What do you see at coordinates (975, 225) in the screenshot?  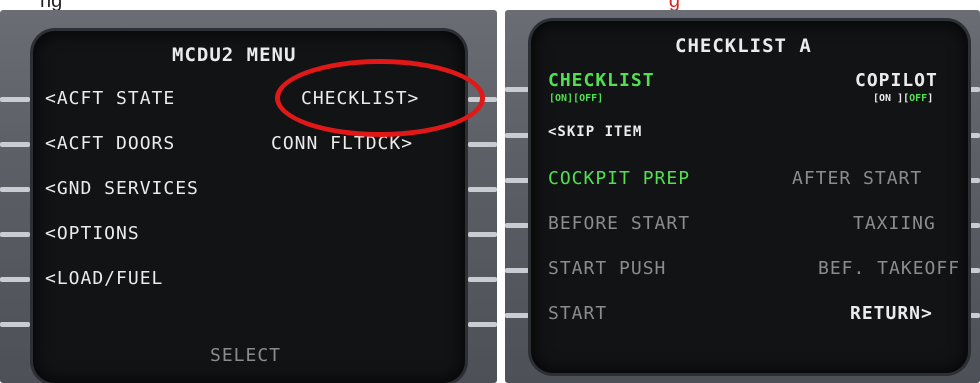 I see `lsk-r-4r` at bounding box center [975, 225].